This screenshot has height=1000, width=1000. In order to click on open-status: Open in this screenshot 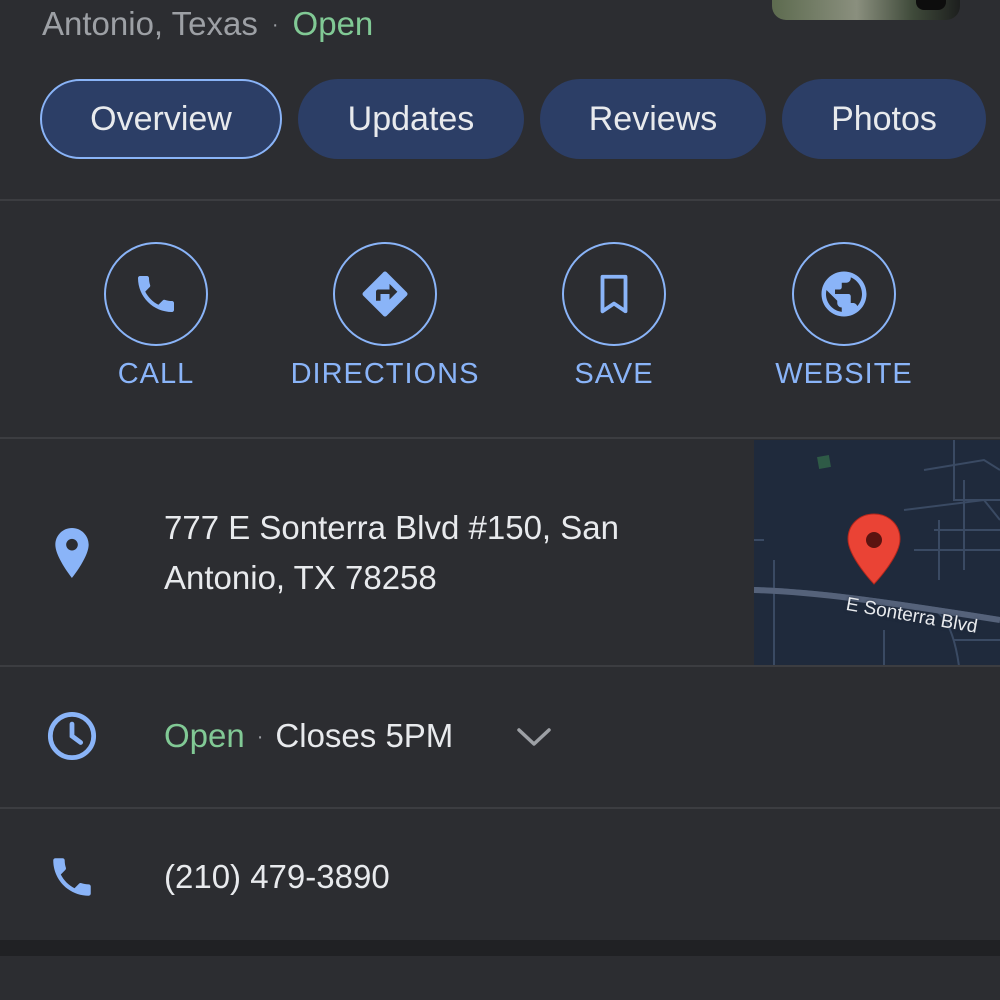, I will do `click(333, 23)`.